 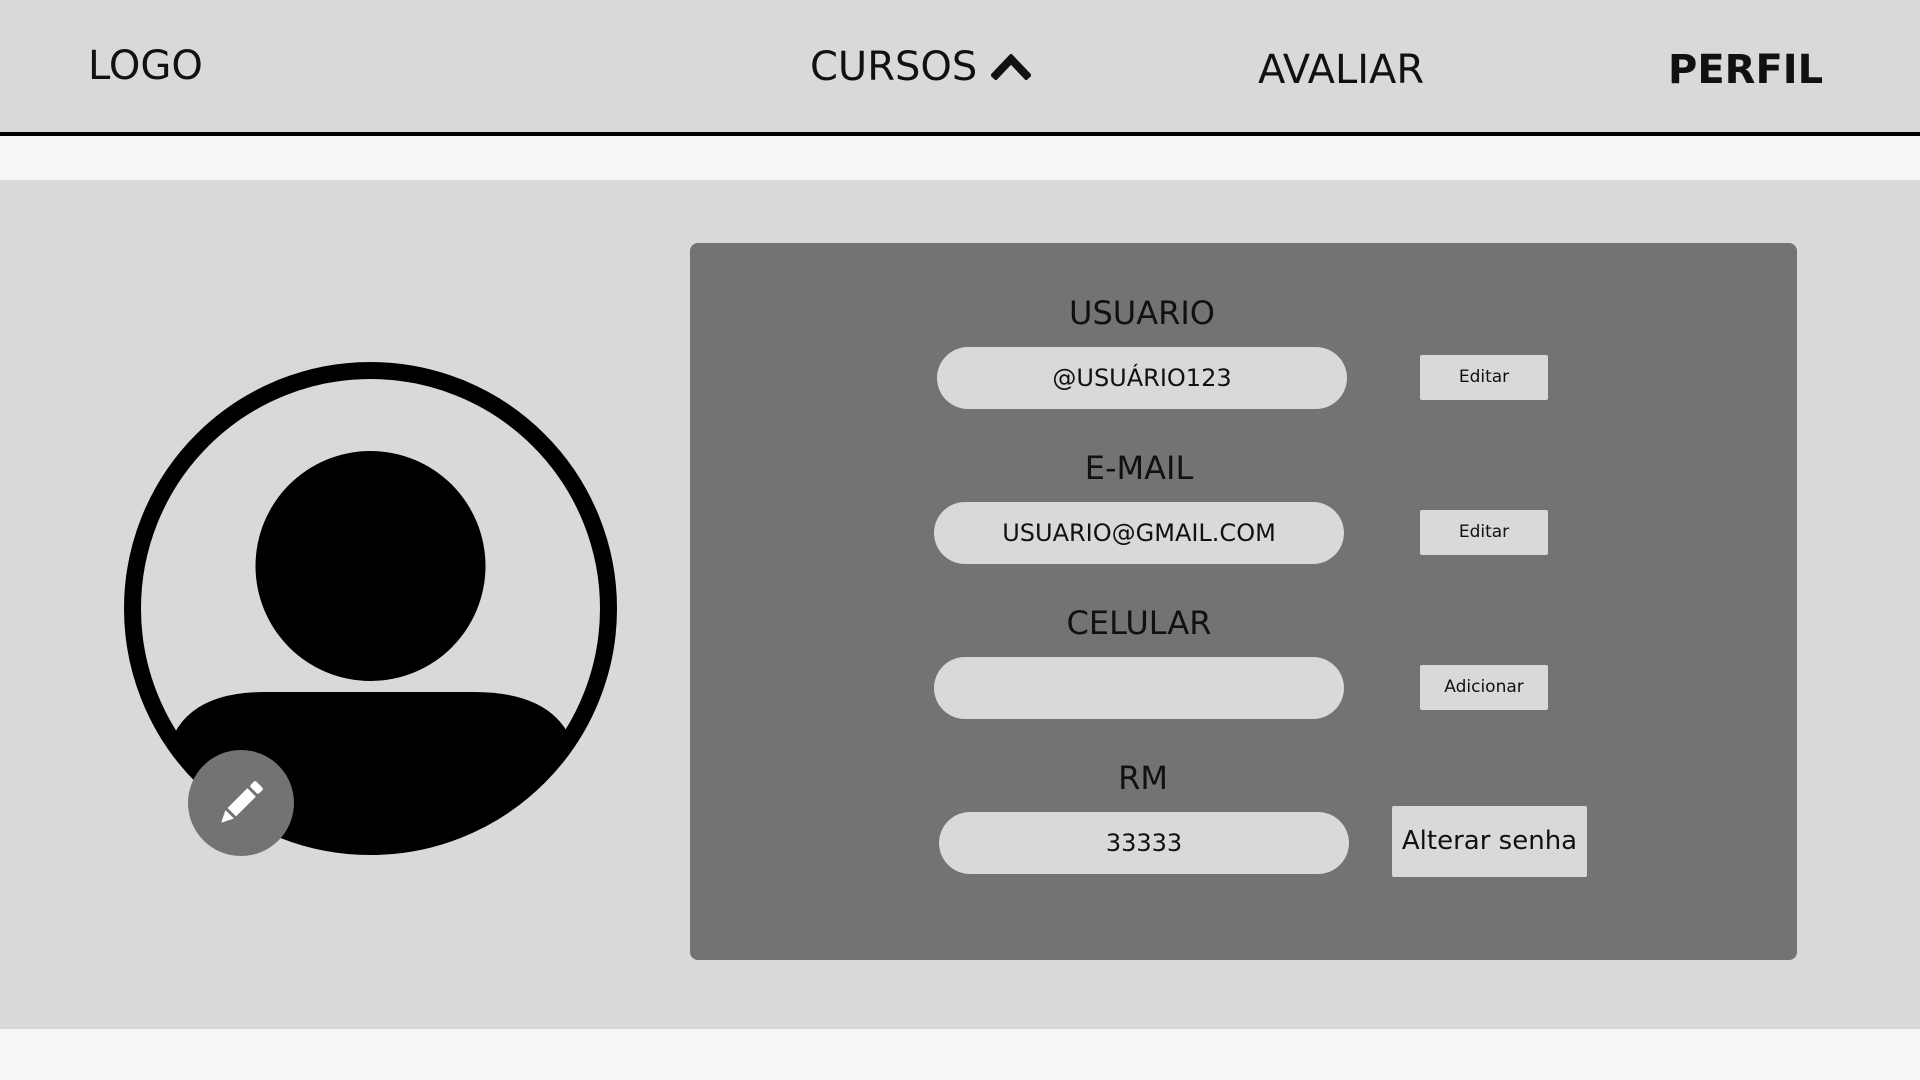 I want to click on logo: LOGO, so click(x=145, y=66).